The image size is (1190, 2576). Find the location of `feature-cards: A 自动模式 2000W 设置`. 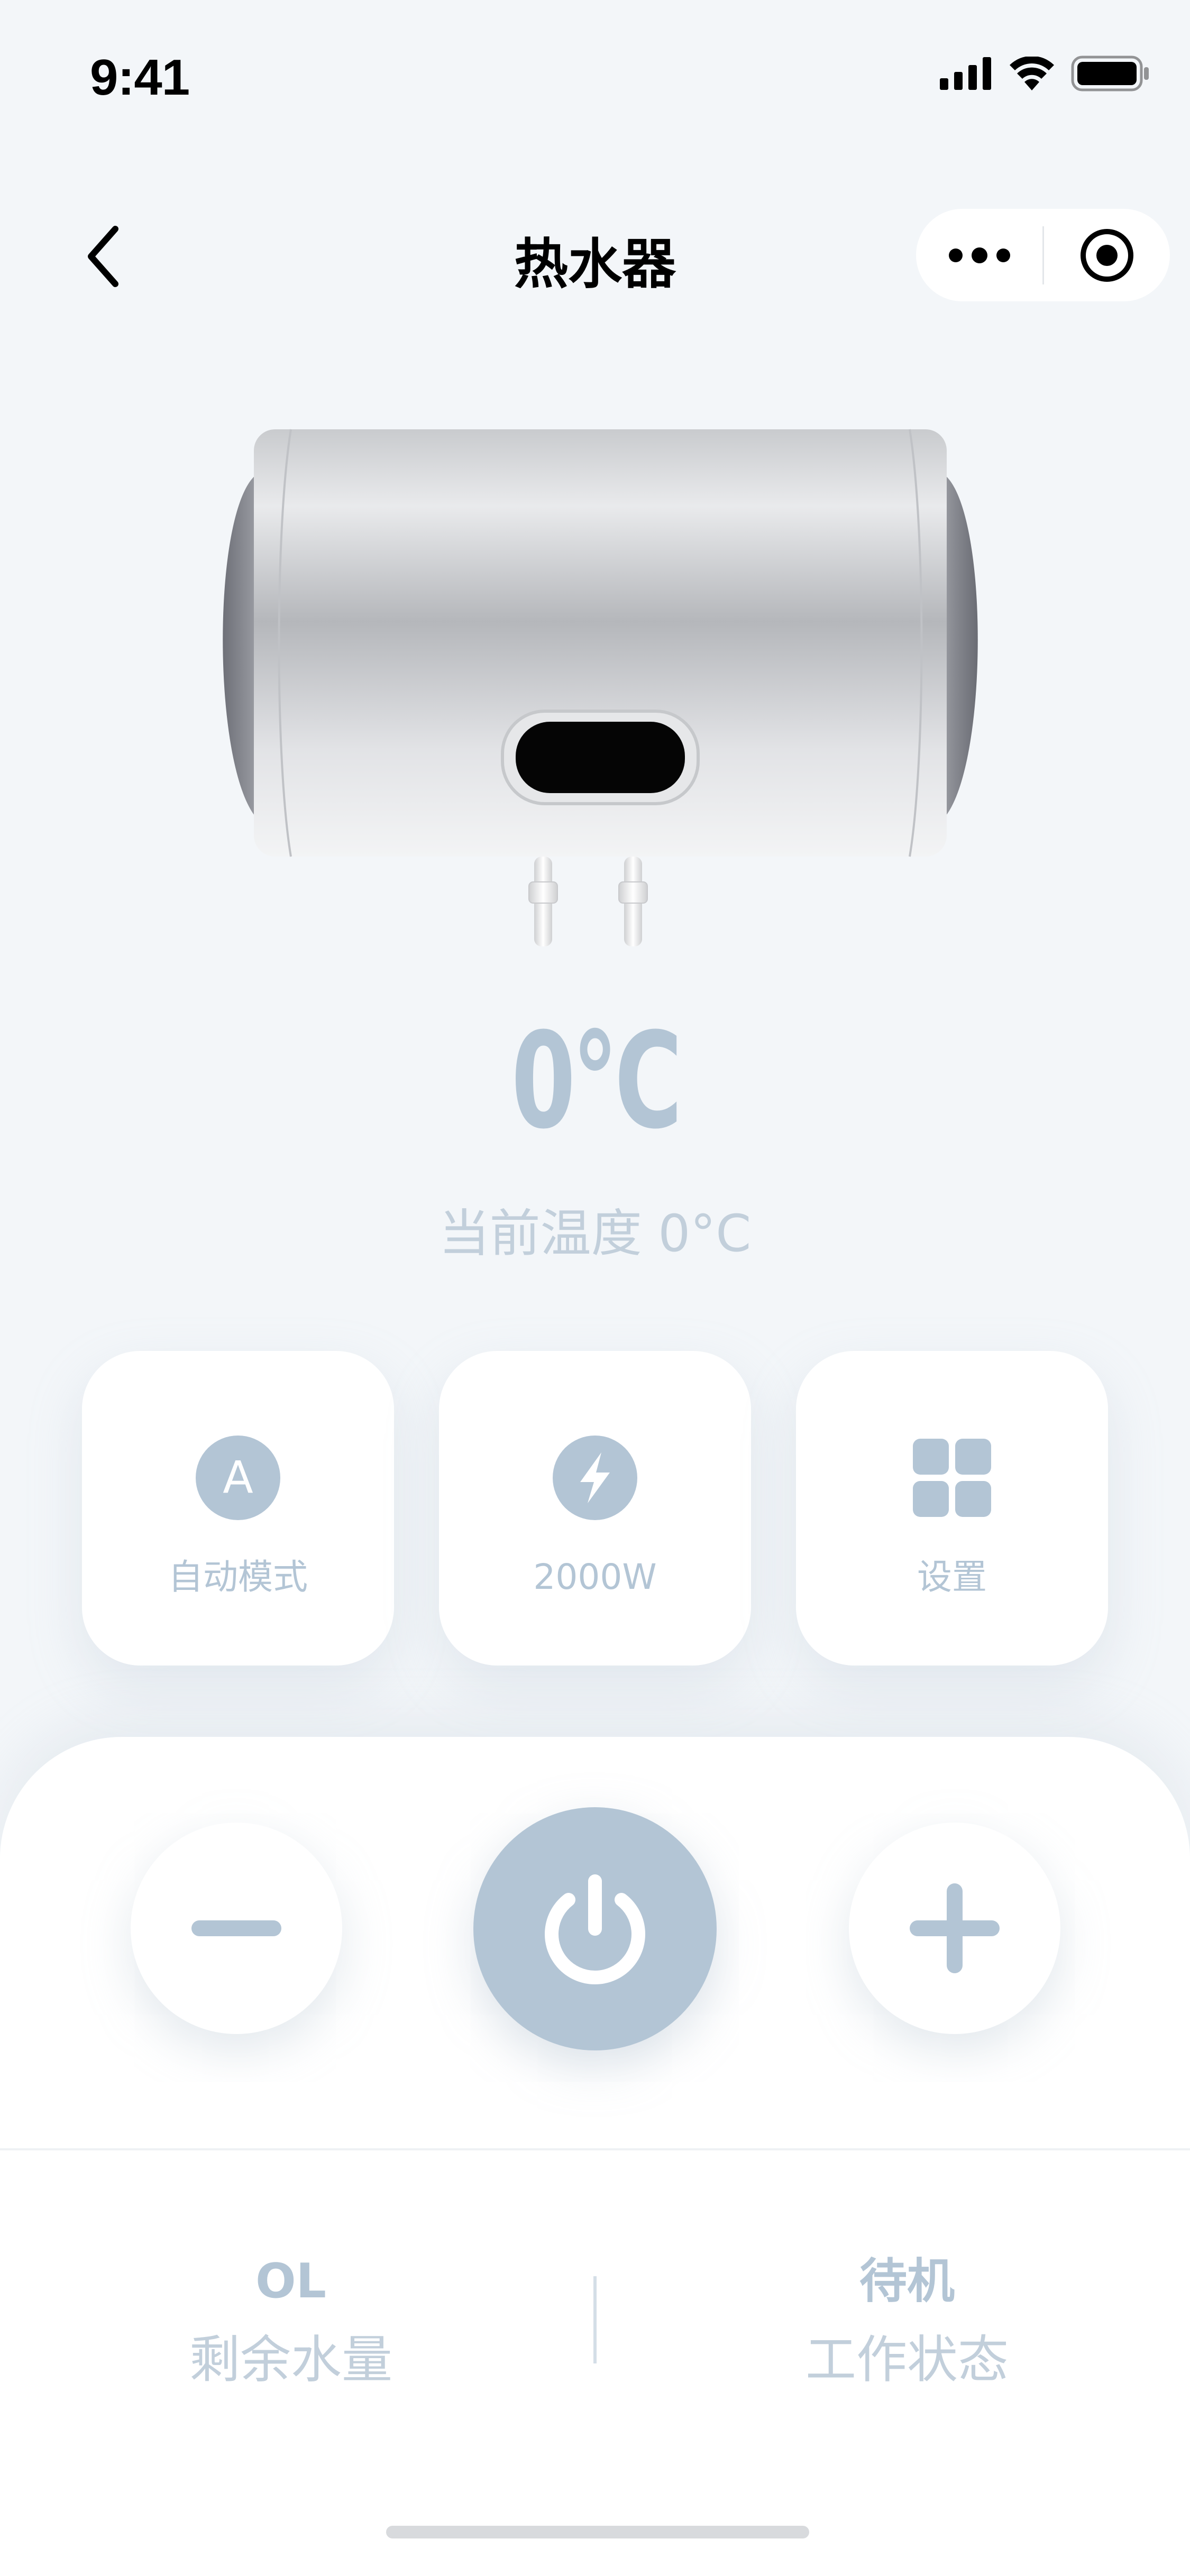

feature-cards: A 自动模式 2000W 设置 is located at coordinates (595, 1508).